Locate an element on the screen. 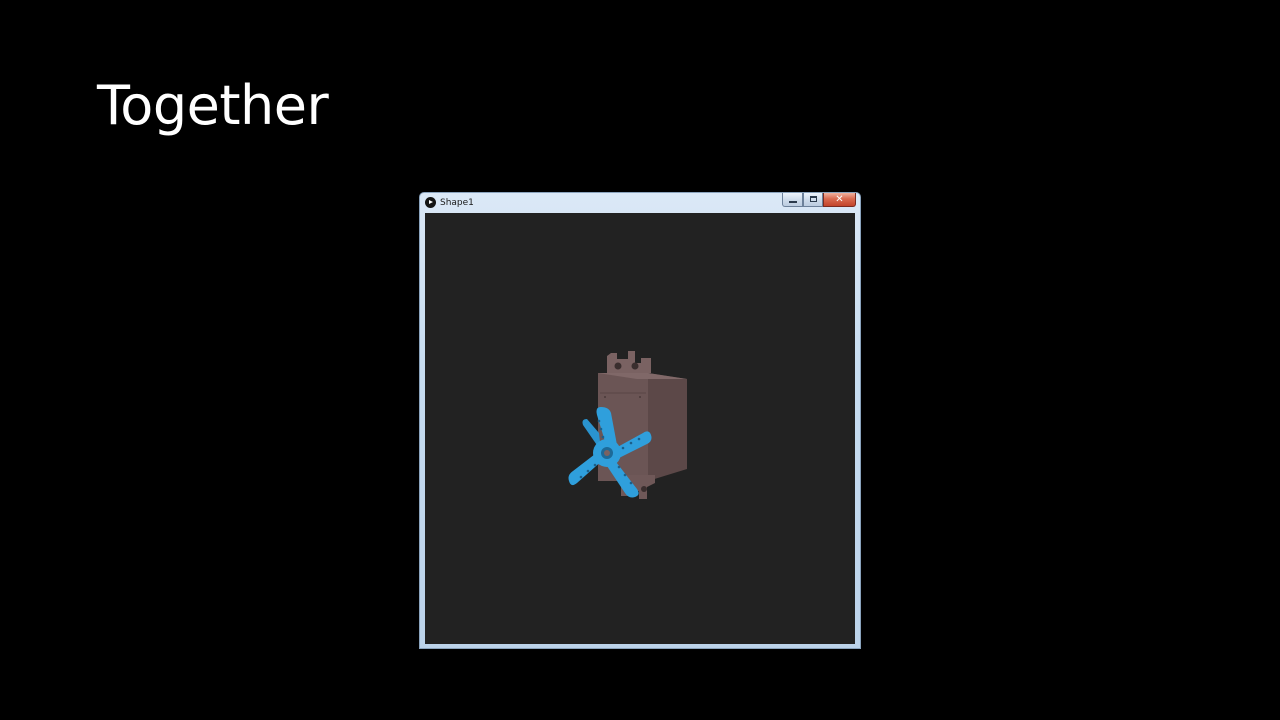 Image resolution: width=1280 pixels, height=720 pixels. close-button: ✕ is located at coordinates (839, 200).